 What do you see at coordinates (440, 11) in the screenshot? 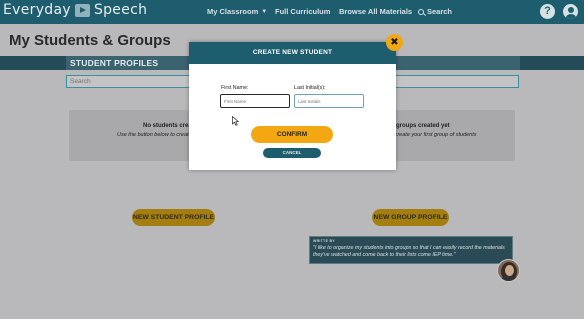
I see `nav-search-label: Search` at bounding box center [440, 11].